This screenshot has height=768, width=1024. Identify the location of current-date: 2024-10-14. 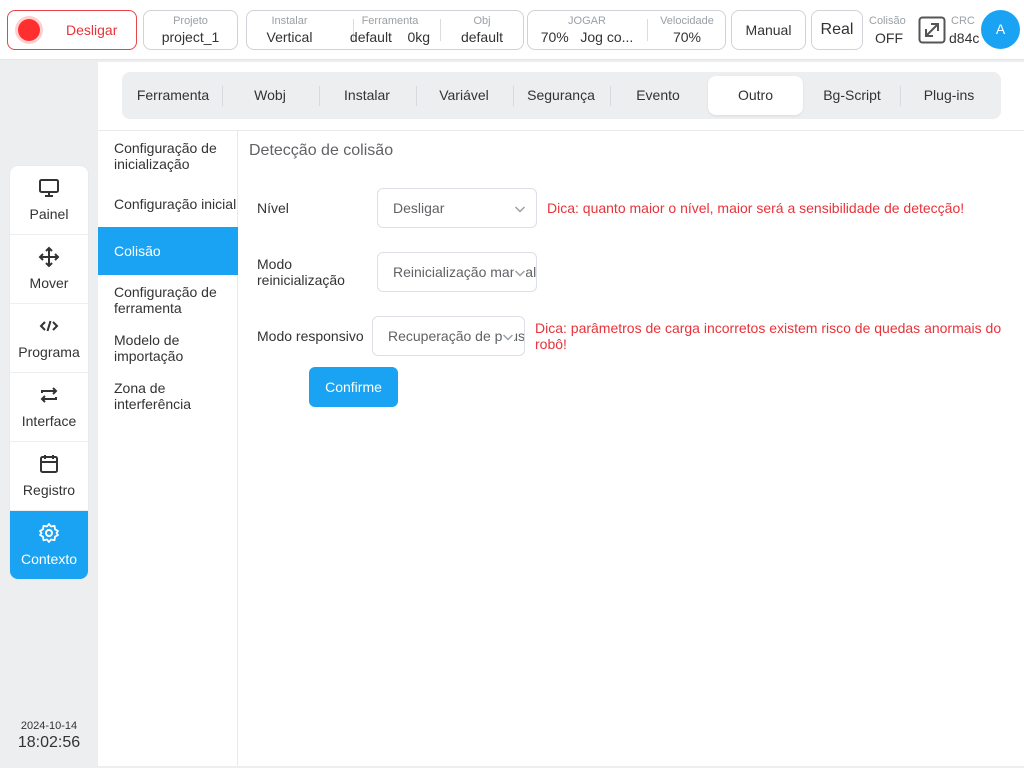
(49, 726).